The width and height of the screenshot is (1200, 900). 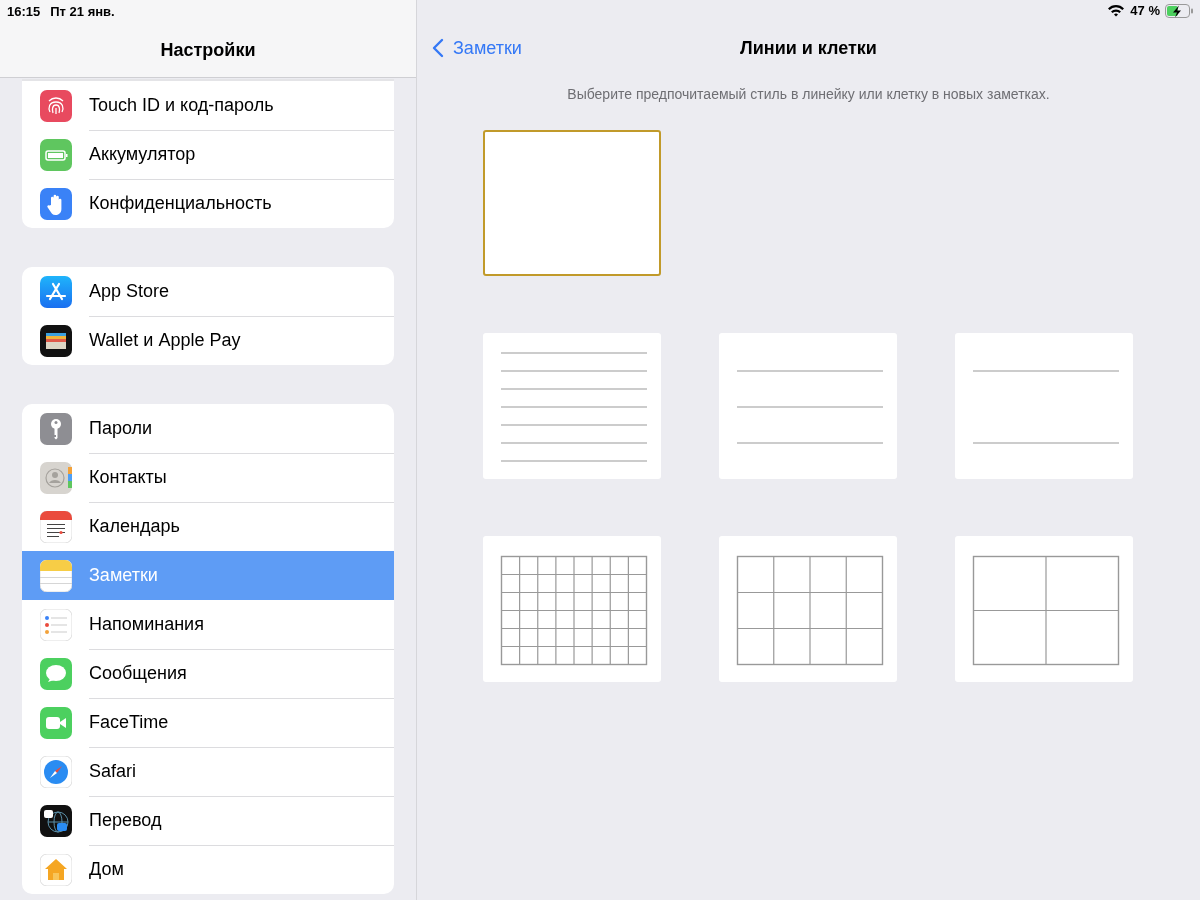 What do you see at coordinates (56, 575) in the screenshot?
I see `notepad-icon` at bounding box center [56, 575].